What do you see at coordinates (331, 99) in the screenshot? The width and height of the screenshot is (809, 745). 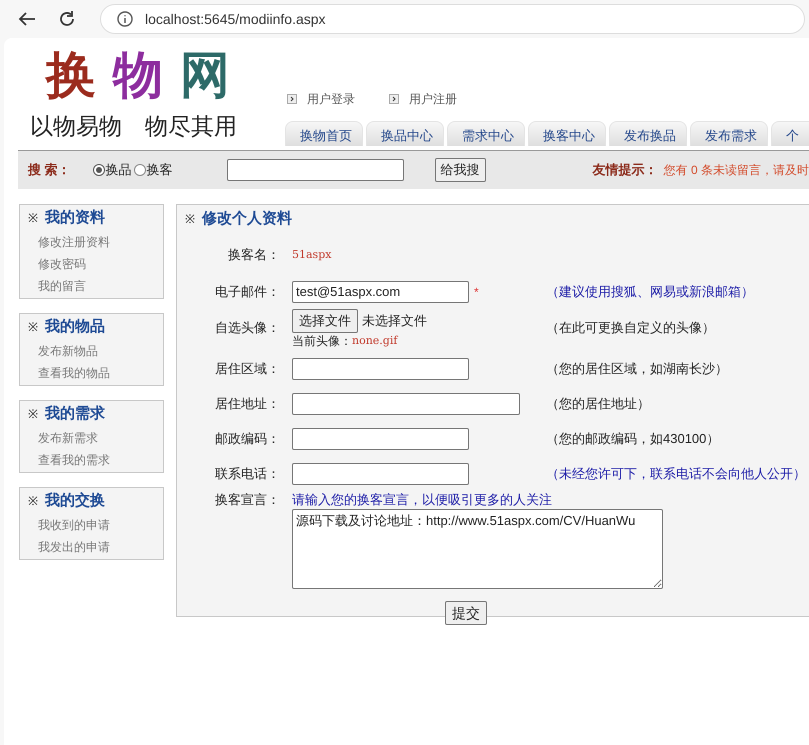 I see `user-link: 用户登录` at bounding box center [331, 99].